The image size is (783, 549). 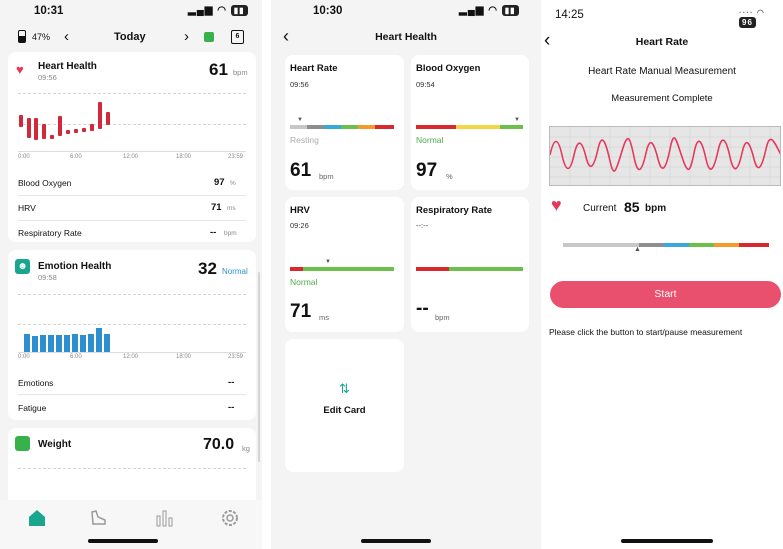 I want to click on metric-label: HRV, so click(x=27, y=208).